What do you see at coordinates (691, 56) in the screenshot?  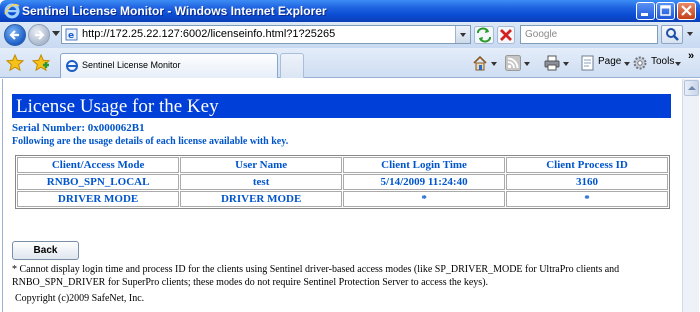 I see `more-commands-chevron-icon: »` at bounding box center [691, 56].